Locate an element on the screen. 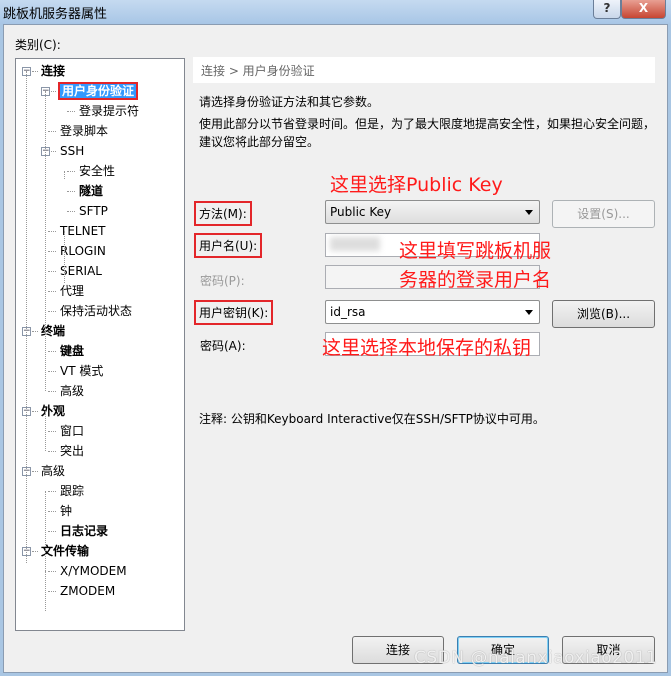 The image size is (671, 676). tree-item-label: 文件传输 is located at coordinates (65, 551).